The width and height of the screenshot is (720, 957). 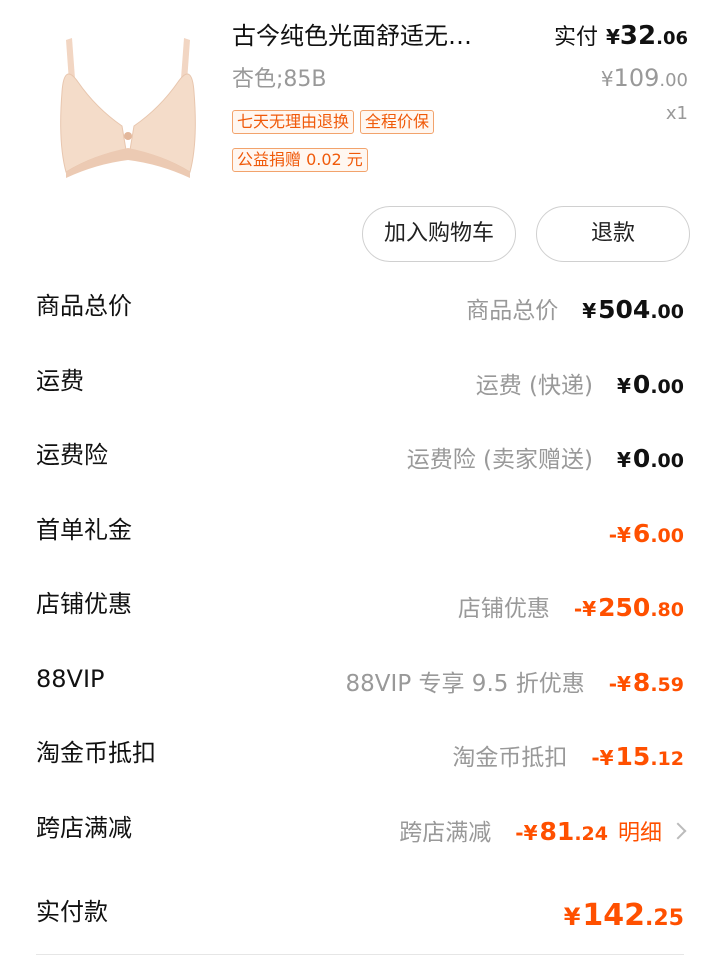 I want to click on fee-row: 运费险 运费险 (卖家赠送) ¥0.00, so click(x=360, y=472).